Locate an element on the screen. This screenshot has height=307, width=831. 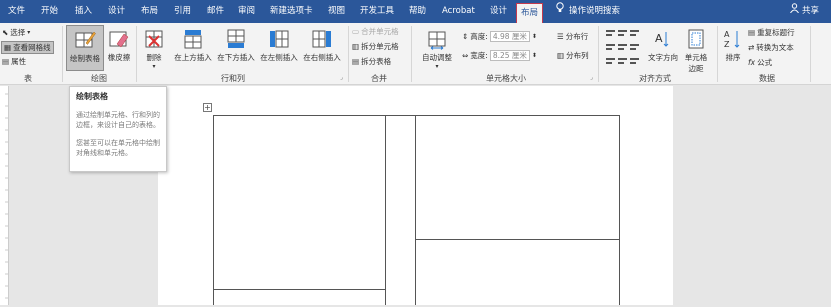
chevron-down-icon: ▾ is located at coordinates (154, 66).